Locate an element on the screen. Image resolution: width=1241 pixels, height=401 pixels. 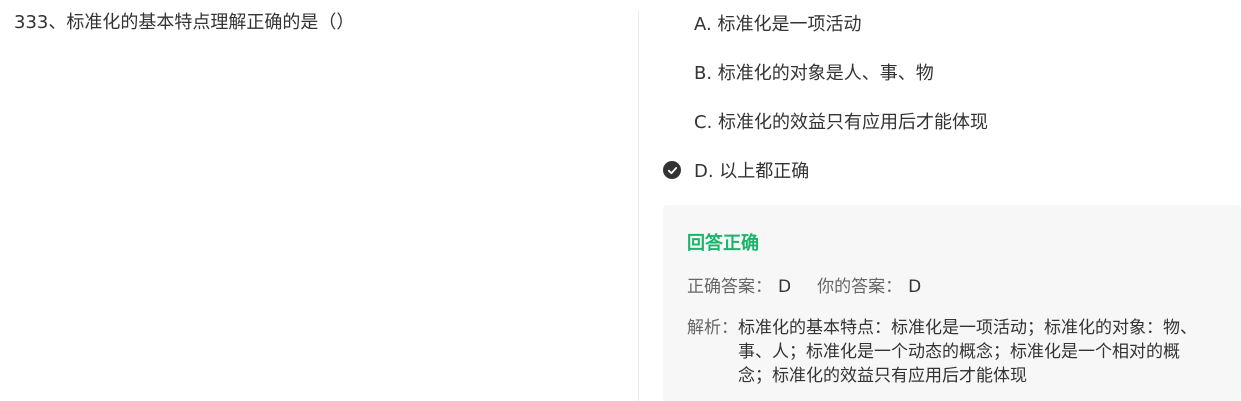
result-status: 回答正确 is located at coordinates (723, 243).